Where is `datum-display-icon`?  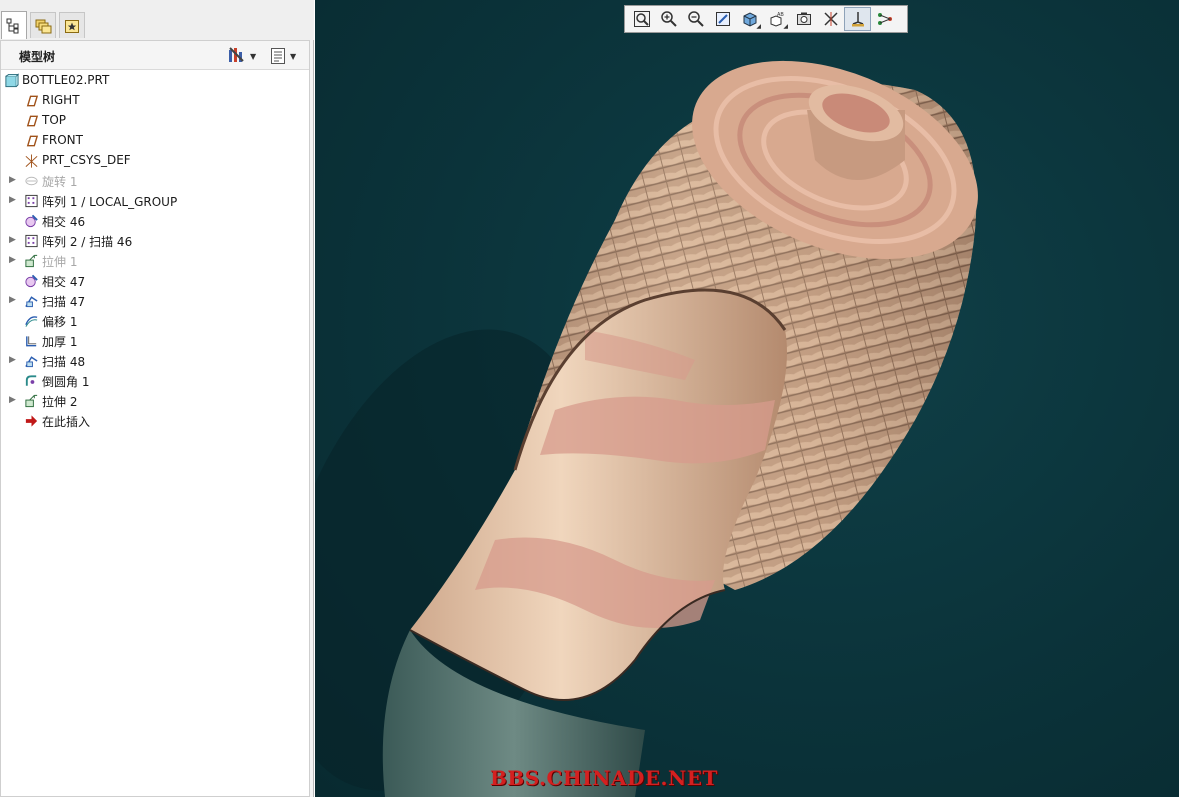
datum-display-icon is located at coordinates (830, 19).